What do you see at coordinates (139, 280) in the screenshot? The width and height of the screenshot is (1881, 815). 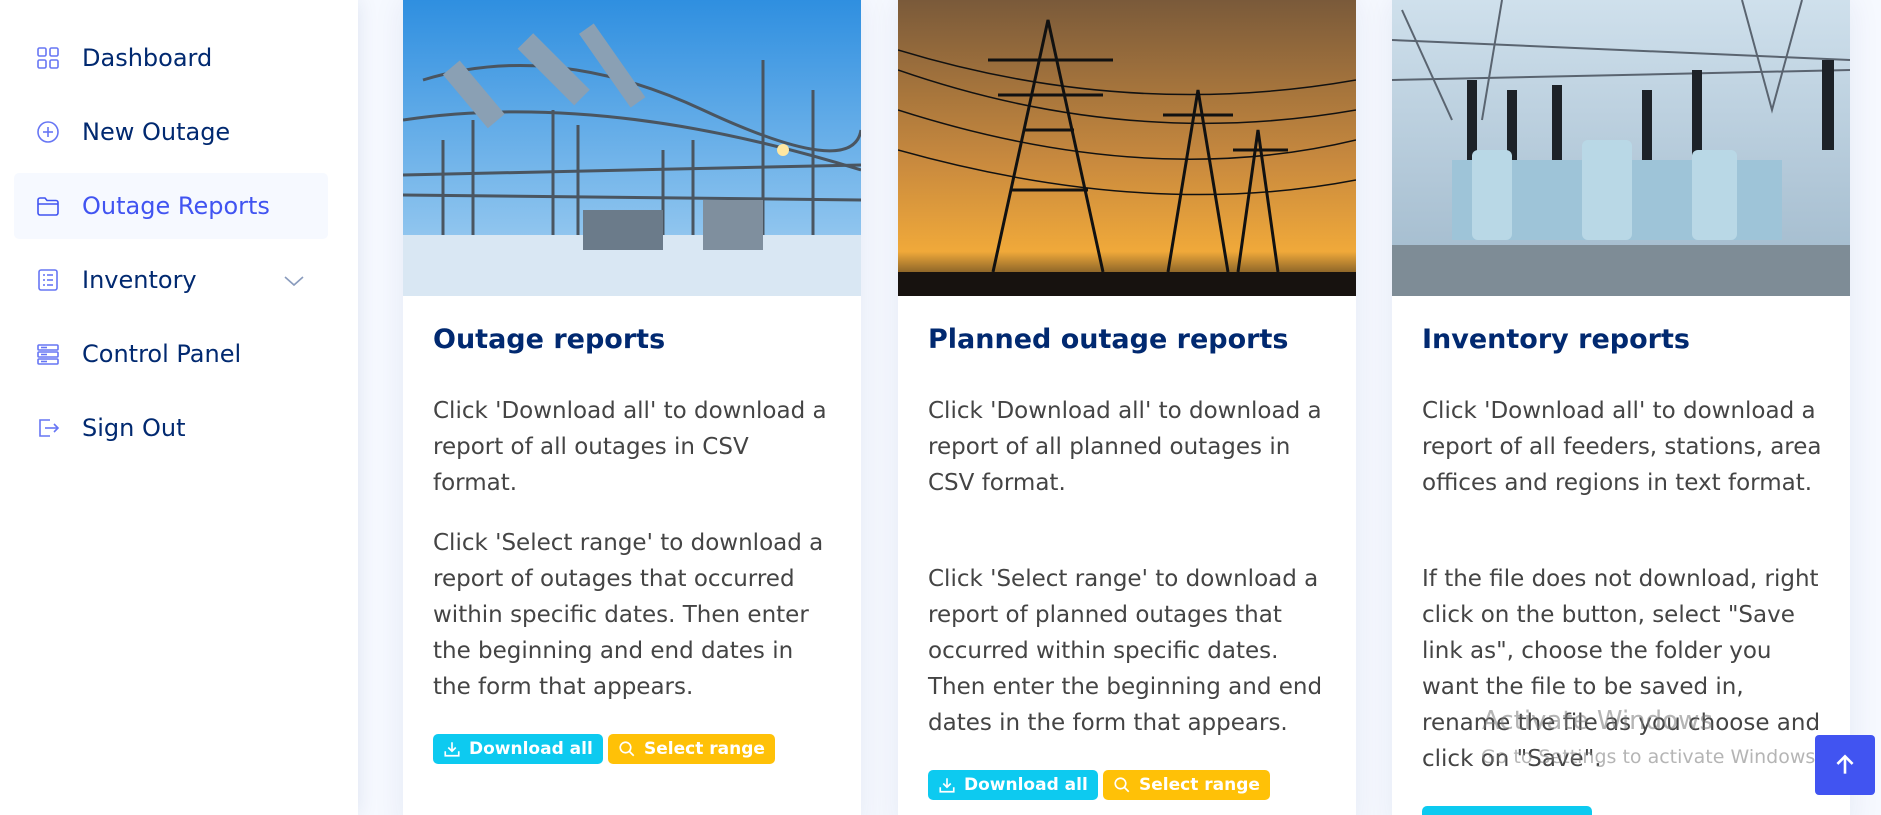 I see `sidebar-item-label: Inventory` at bounding box center [139, 280].